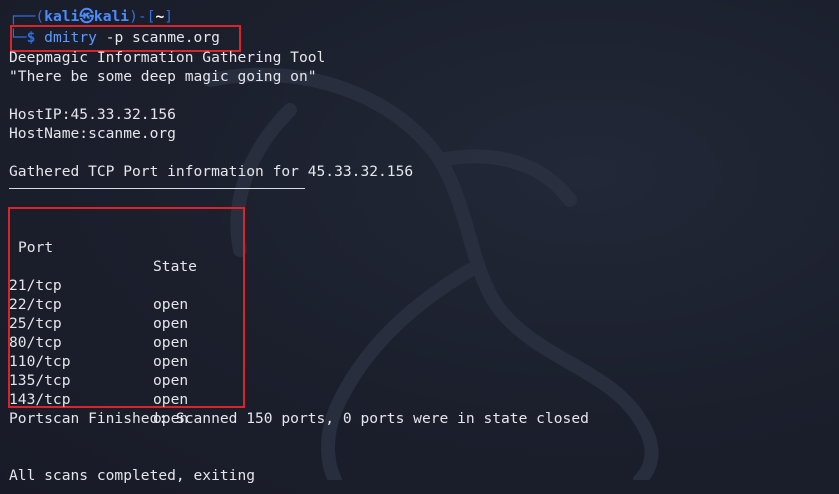  I want to click on banner-quote: "There be some deep magic going on", so click(163, 76).